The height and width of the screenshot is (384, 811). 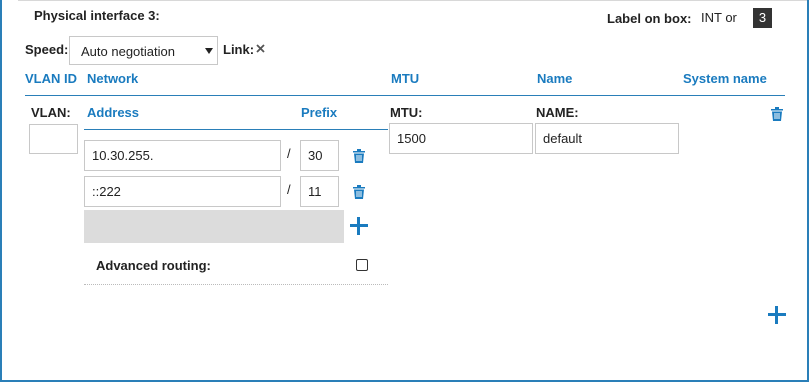 I want to click on name-label: NAME:, so click(x=557, y=112).